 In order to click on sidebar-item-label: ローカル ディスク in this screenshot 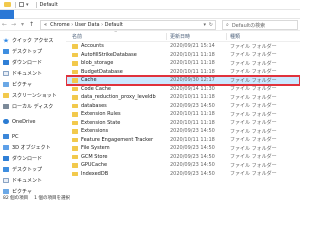, I will do `click(33, 107)`.